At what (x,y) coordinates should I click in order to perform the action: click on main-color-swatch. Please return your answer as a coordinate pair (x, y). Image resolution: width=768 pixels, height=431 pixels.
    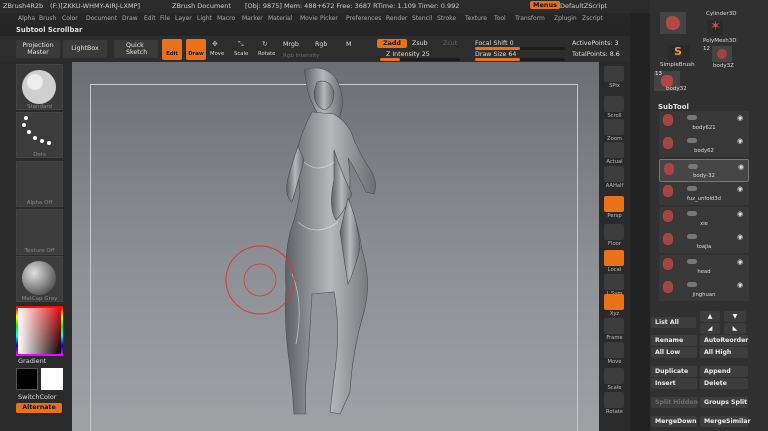
    Looking at the image, I should click on (27, 379).